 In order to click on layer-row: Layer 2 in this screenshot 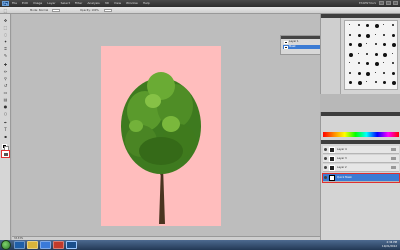, I will do `click(361, 168)`.